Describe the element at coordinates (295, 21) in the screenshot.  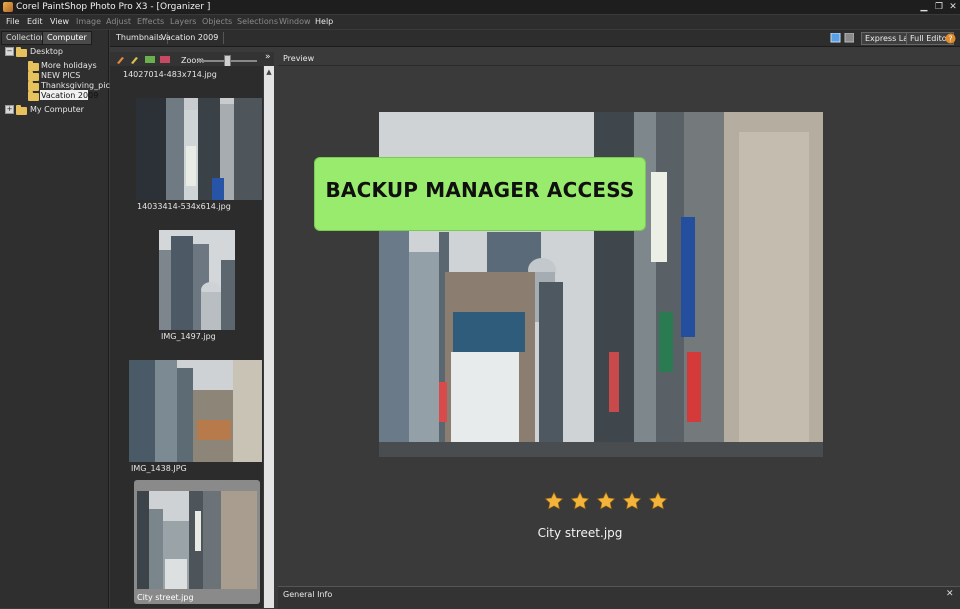
I see `menu-window: Window` at that location.